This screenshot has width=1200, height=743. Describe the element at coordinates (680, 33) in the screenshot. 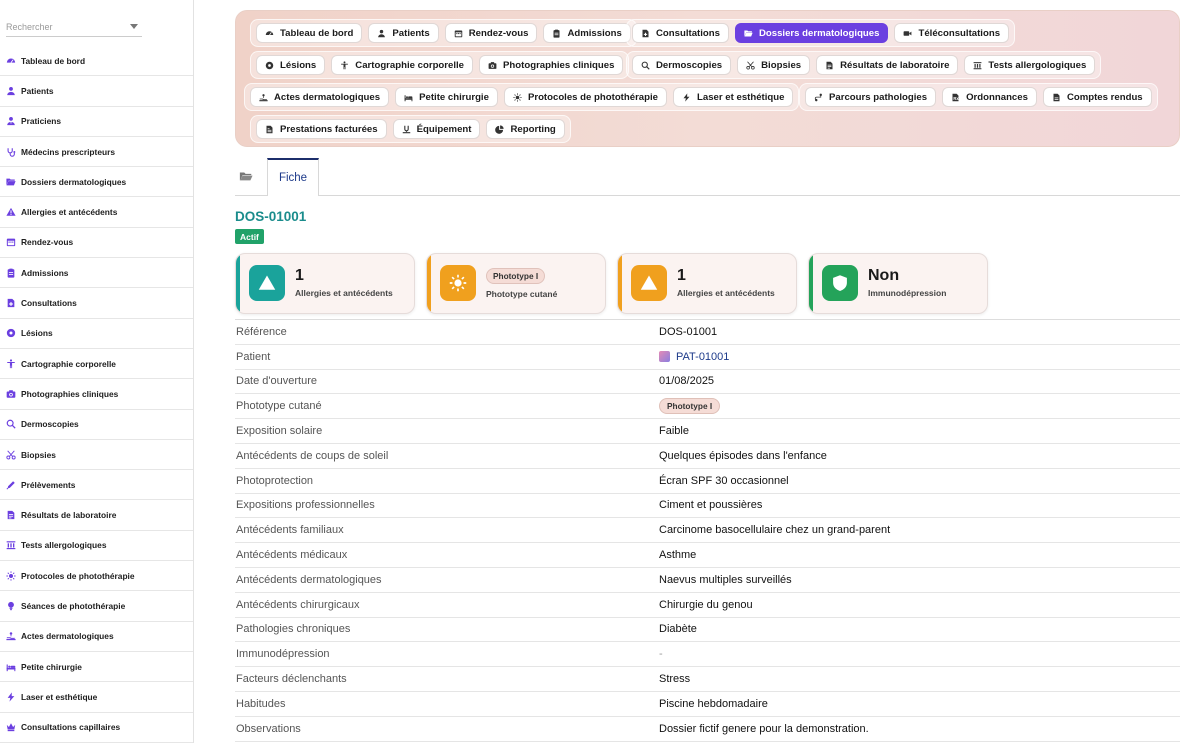

I see `menu-button-consultations: Consultations` at that location.